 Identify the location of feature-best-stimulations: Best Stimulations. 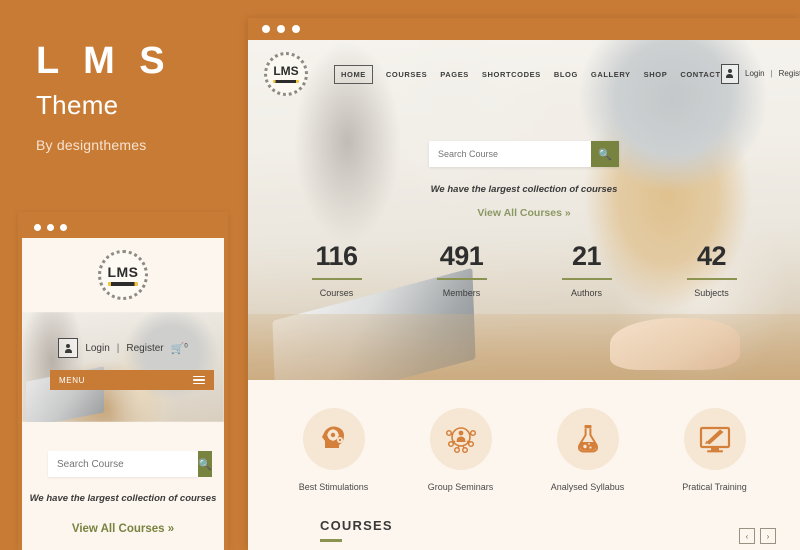
(333, 450).